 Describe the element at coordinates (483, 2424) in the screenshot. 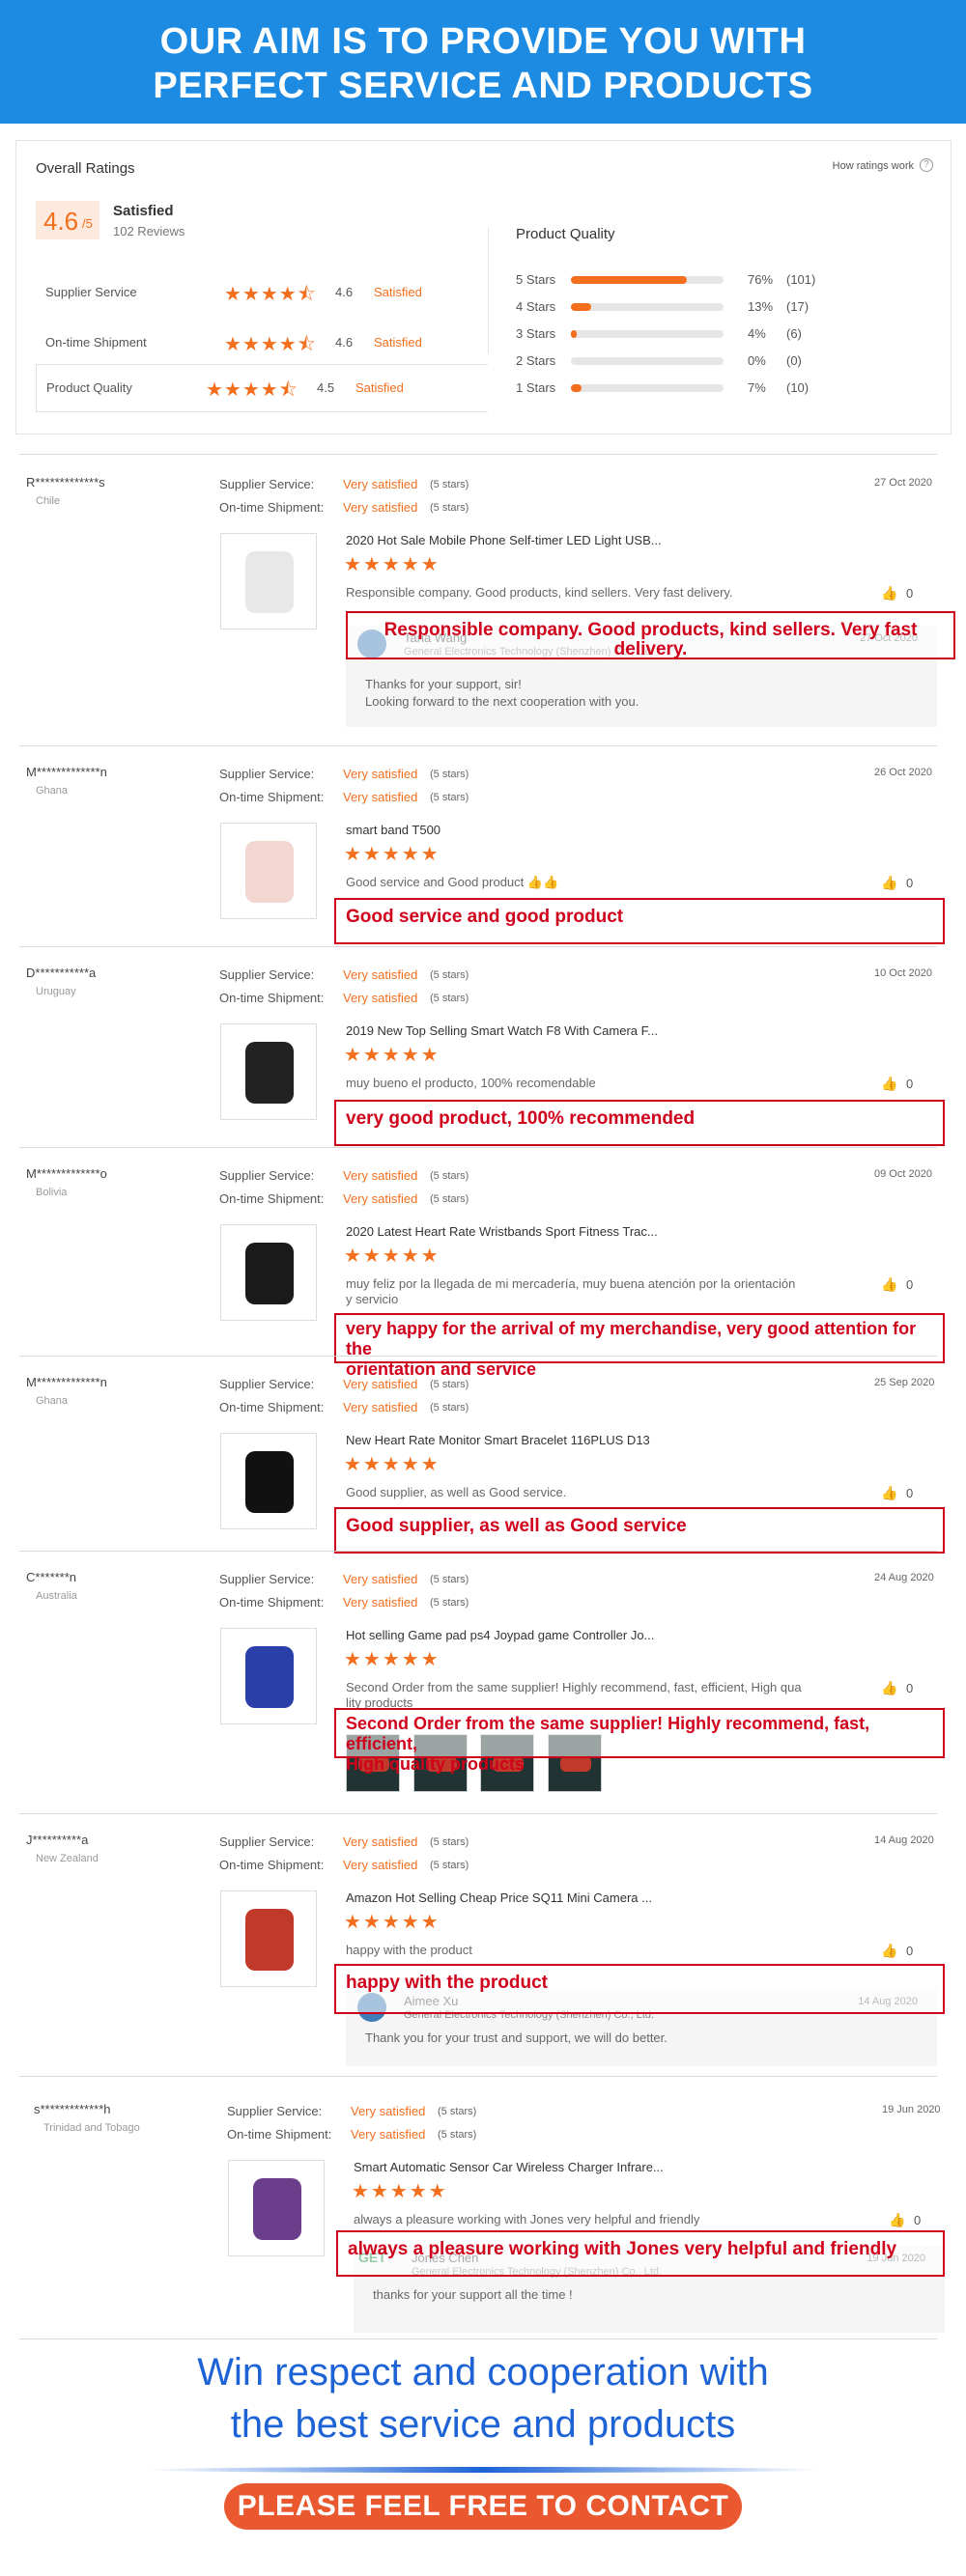

I see `footer-line-2: the best service and products` at that location.